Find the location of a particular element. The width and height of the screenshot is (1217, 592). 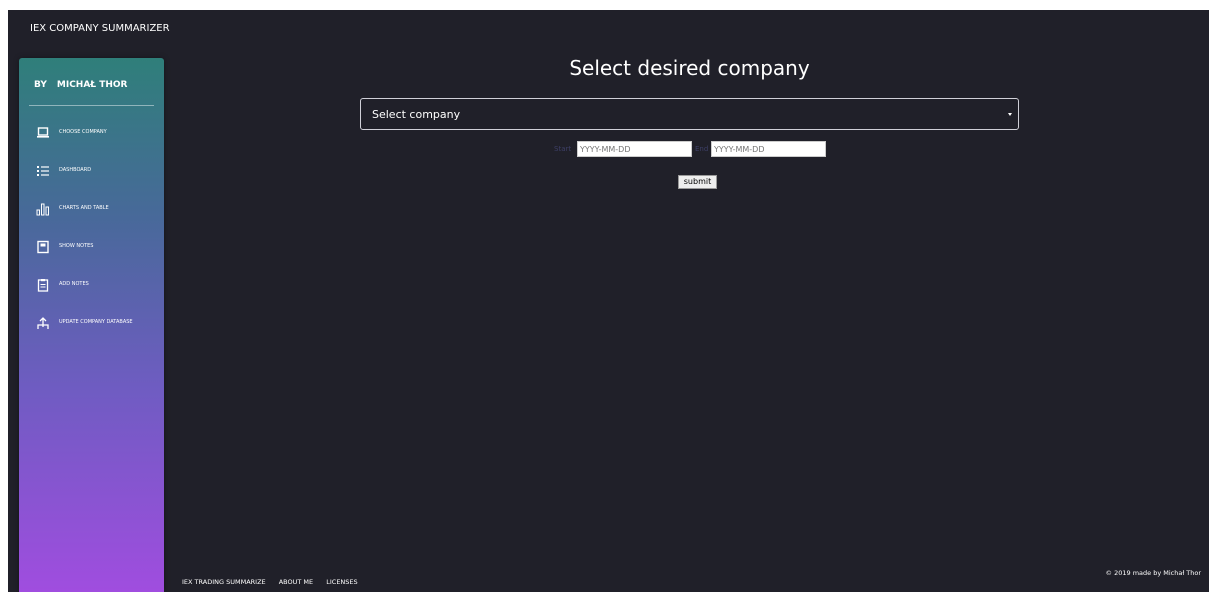

sidebar-item-label: CHOOSE COMPANY is located at coordinates (83, 132).